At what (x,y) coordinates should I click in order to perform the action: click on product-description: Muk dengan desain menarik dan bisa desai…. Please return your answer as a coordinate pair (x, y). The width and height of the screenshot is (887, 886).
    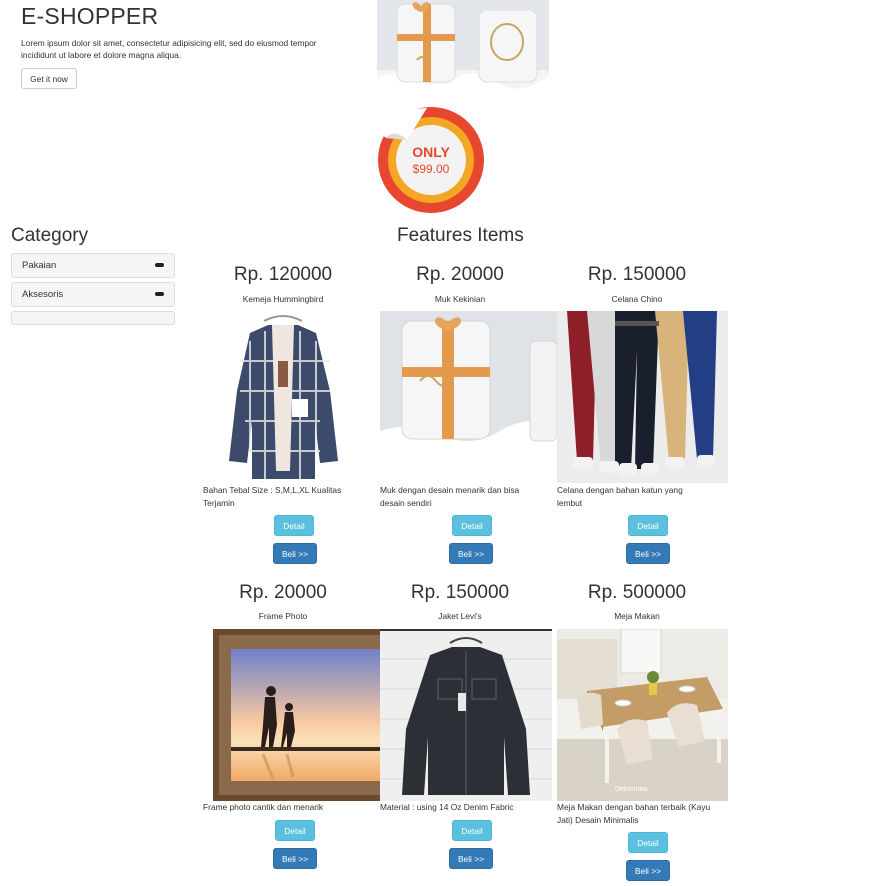
    Looking at the image, I should click on (450, 496).